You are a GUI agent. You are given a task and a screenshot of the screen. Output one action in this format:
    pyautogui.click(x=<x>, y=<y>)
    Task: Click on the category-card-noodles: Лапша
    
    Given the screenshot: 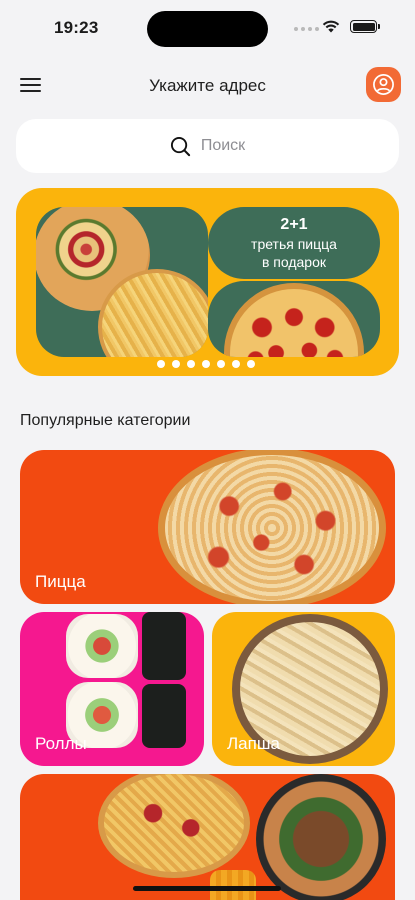 What is the action you would take?
    pyautogui.click(x=303, y=689)
    